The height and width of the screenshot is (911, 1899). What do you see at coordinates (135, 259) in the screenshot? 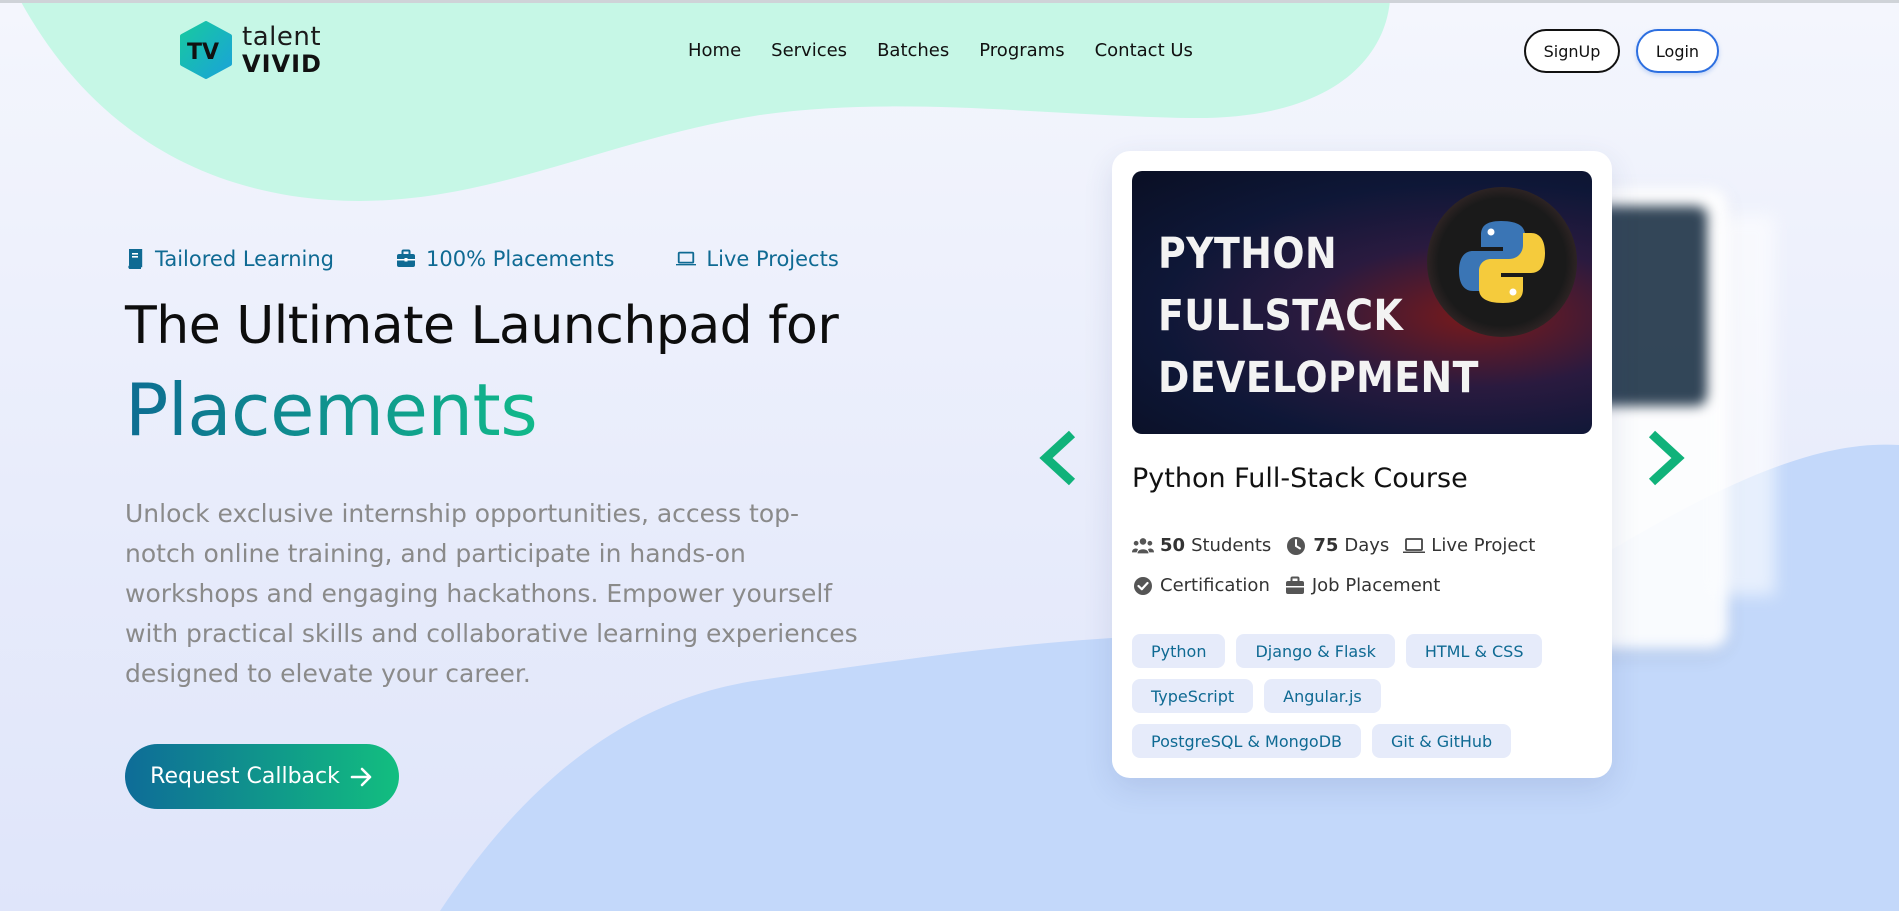
I see `book-icon` at bounding box center [135, 259].